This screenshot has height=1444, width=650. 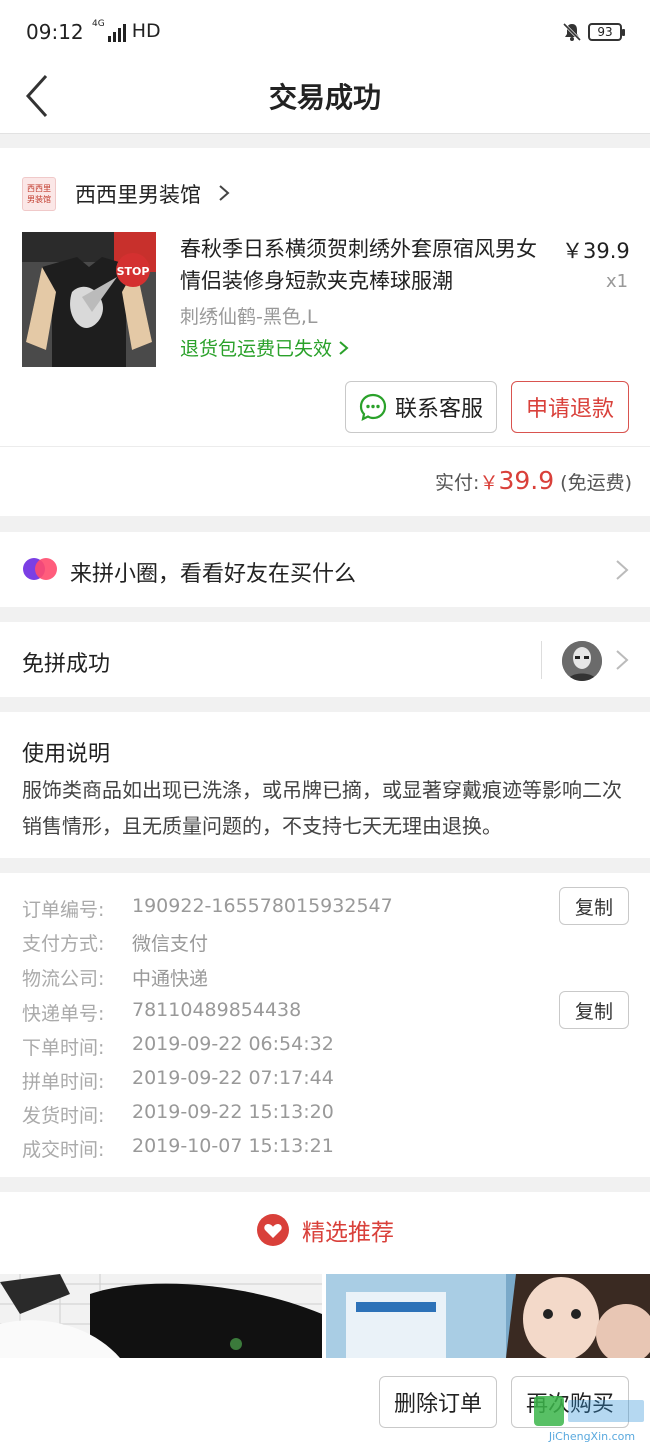 I want to click on tracking-number-label: 快递单号:, so click(x=63, y=1014).